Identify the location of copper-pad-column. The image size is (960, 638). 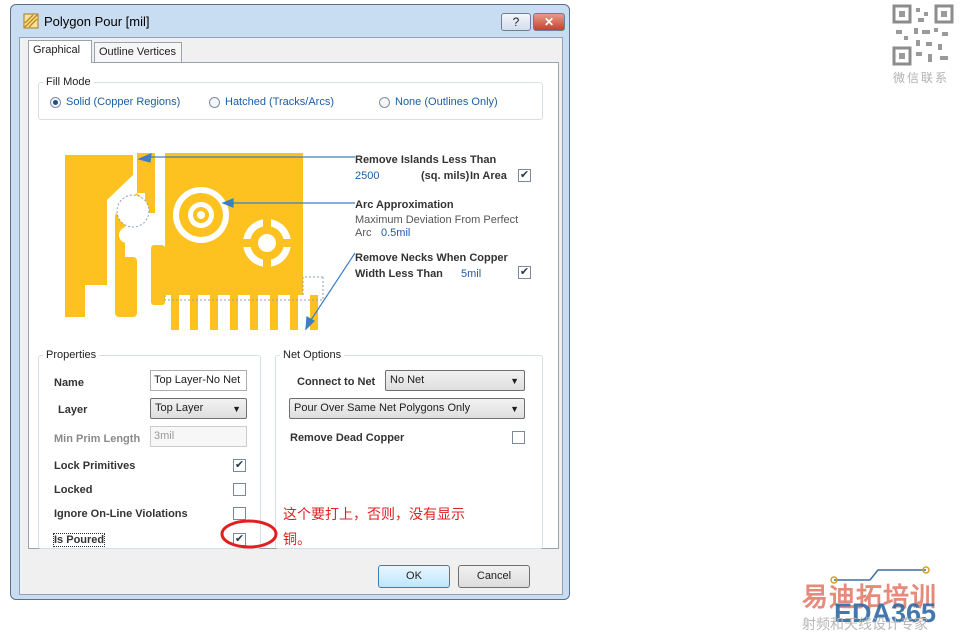
(126, 287).